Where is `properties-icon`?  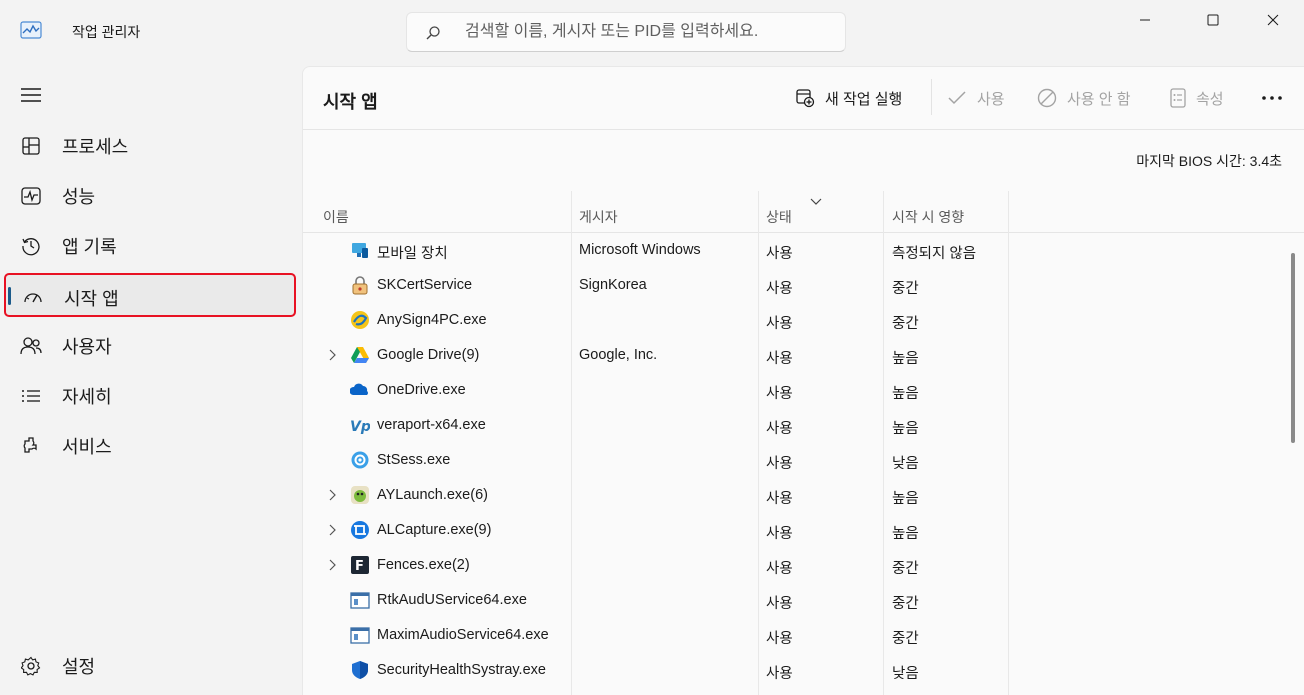 properties-icon is located at coordinates (1178, 98).